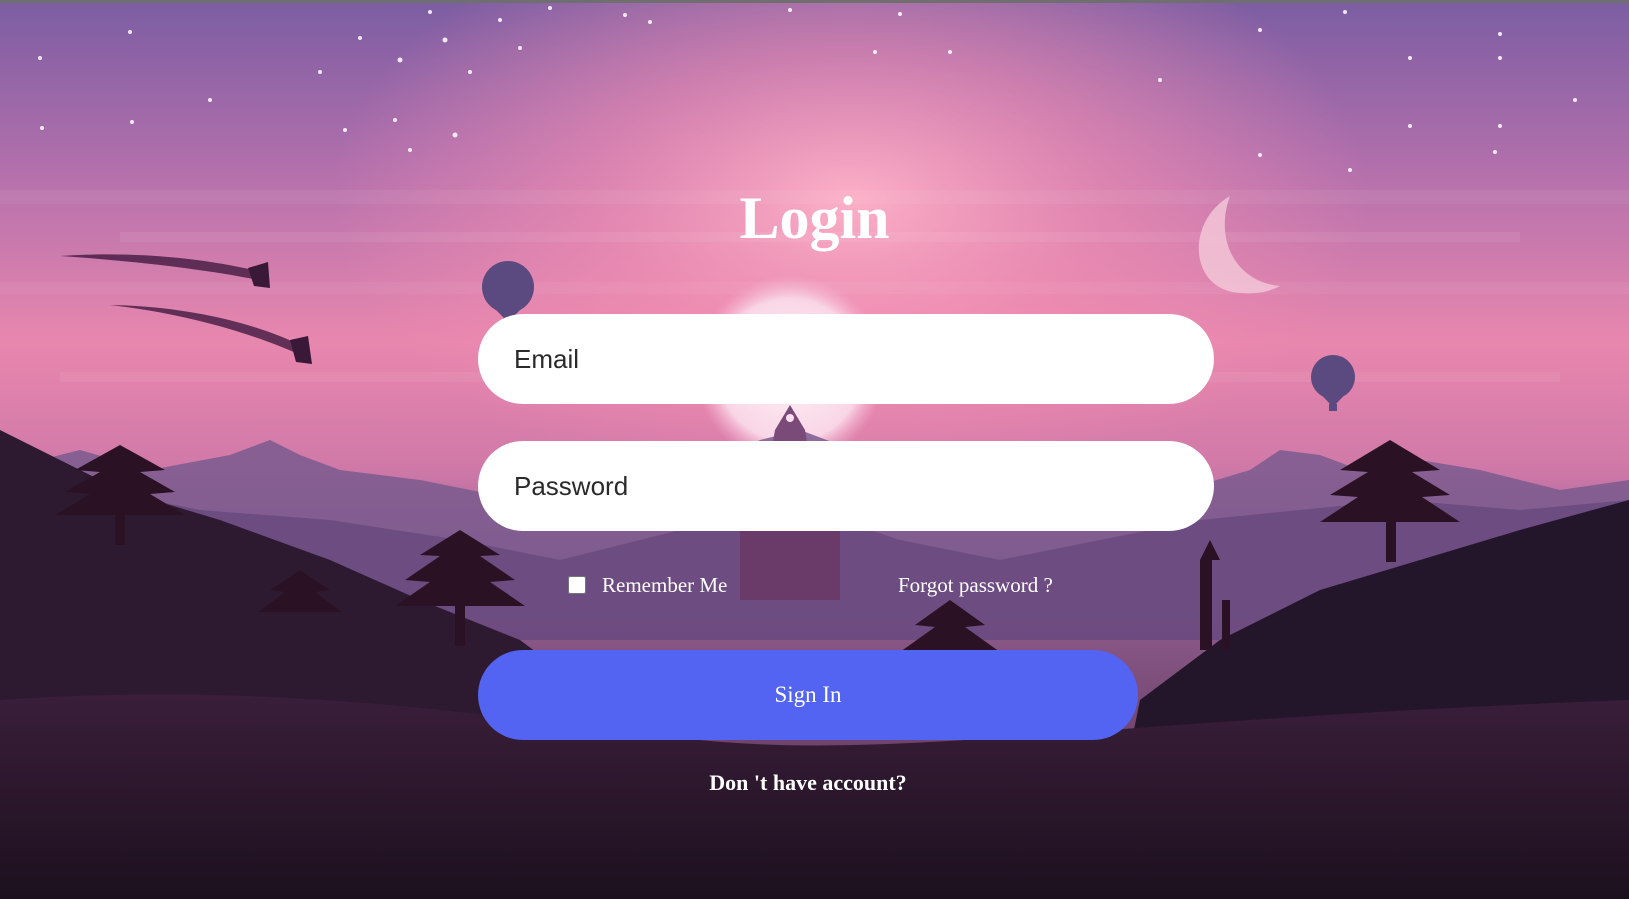 This screenshot has height=899, width=1629. Describe the element at coordinates (665, 584) in the screenshot. I see `remember-me-label: Remember Me` at that location.